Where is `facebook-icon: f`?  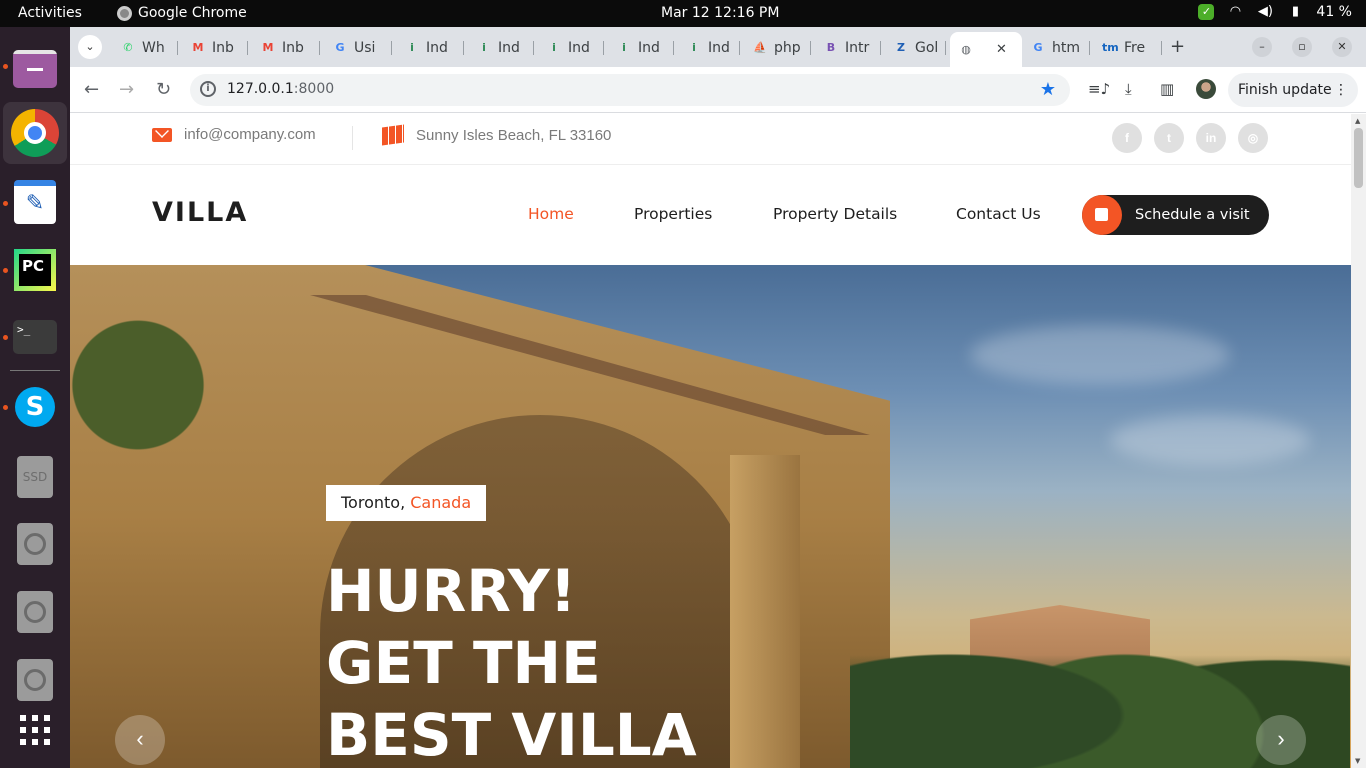 facebook-icon: f is located at coordinates (1127, 138).